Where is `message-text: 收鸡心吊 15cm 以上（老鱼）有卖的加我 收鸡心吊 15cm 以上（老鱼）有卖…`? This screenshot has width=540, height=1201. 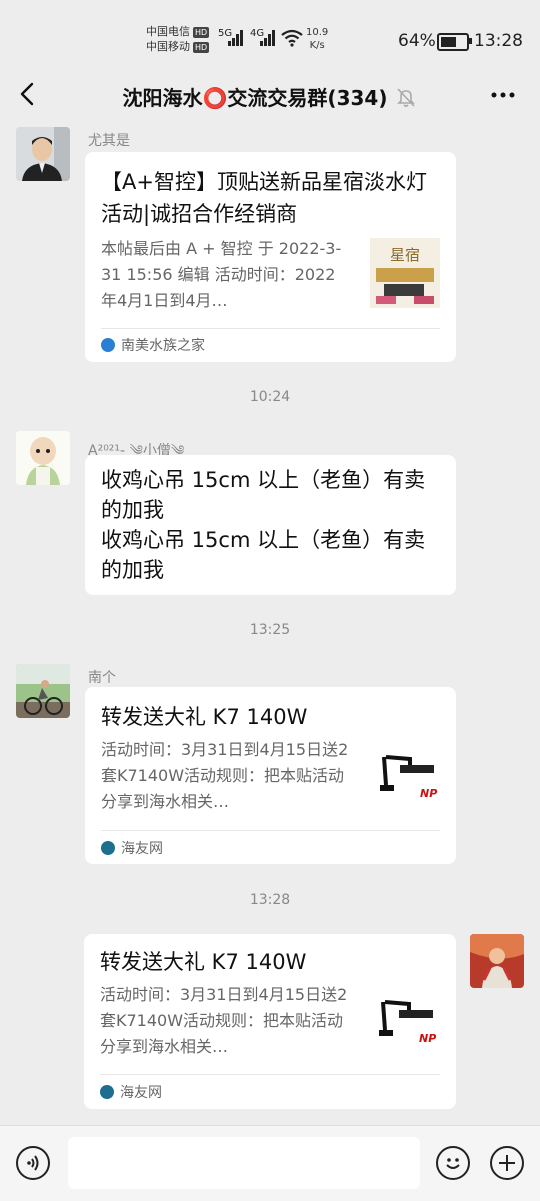
message-text: 收鸡心吊 15cm 以上（老鱼）有卖的加我 收鸡心吊 15cm 以上（老鱼）有卖… is located at coordinates (263, 525).